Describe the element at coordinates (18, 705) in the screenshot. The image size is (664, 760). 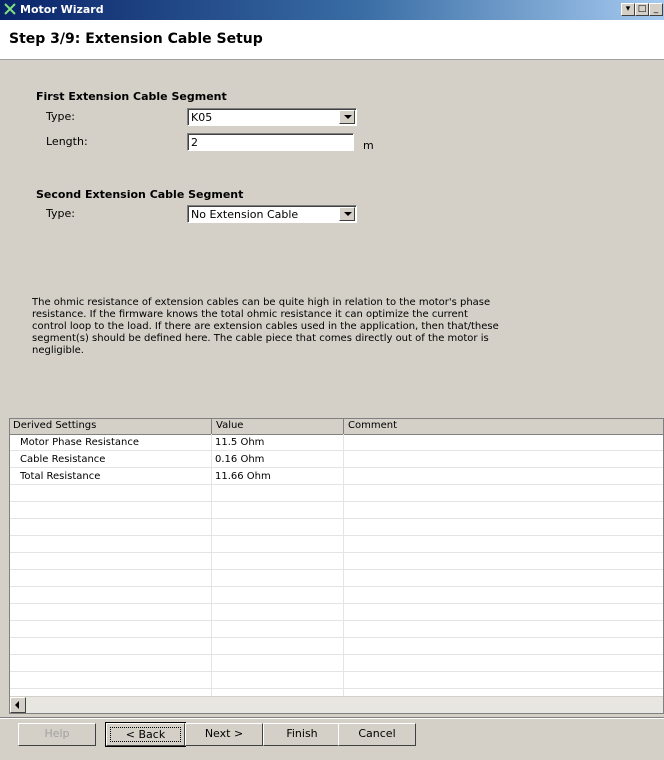
I see `scroll-left-icon` at that location.